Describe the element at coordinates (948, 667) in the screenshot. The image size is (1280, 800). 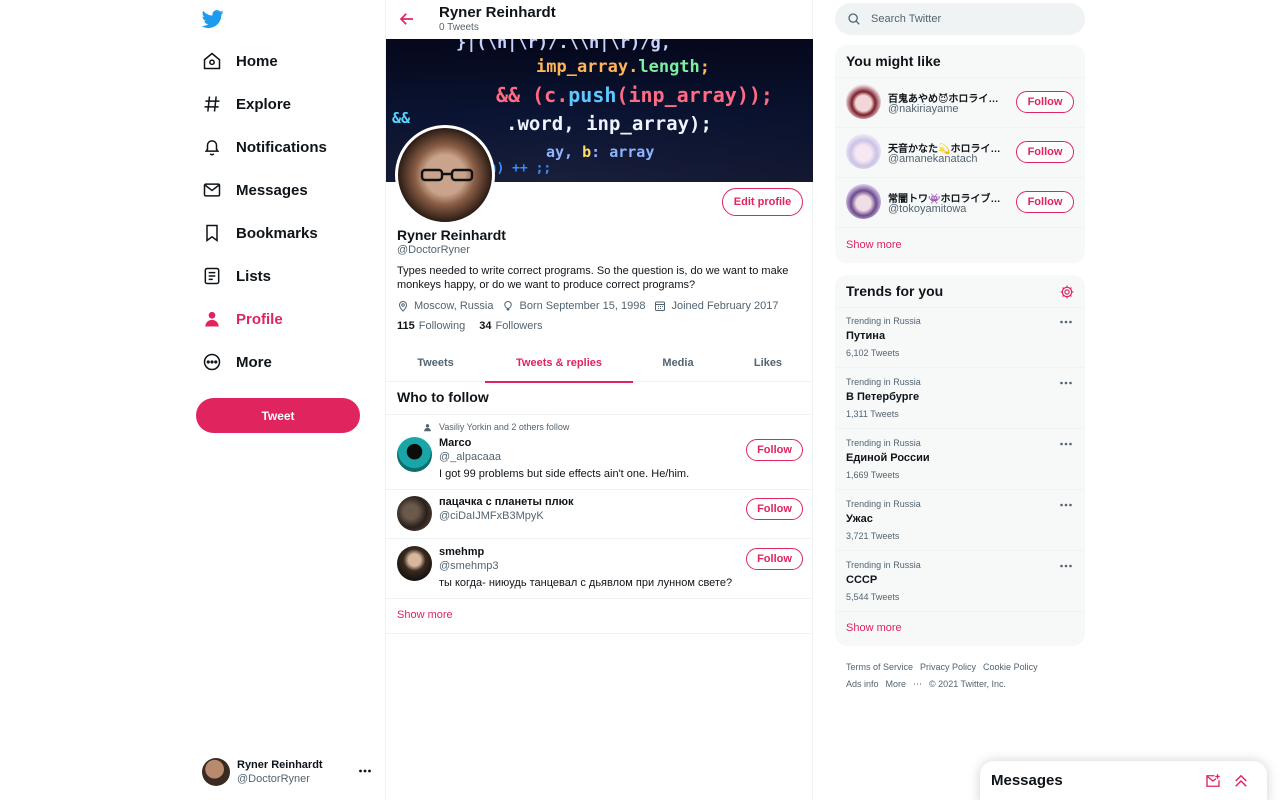
I see `footer-link: Privacy Policy` at that location.